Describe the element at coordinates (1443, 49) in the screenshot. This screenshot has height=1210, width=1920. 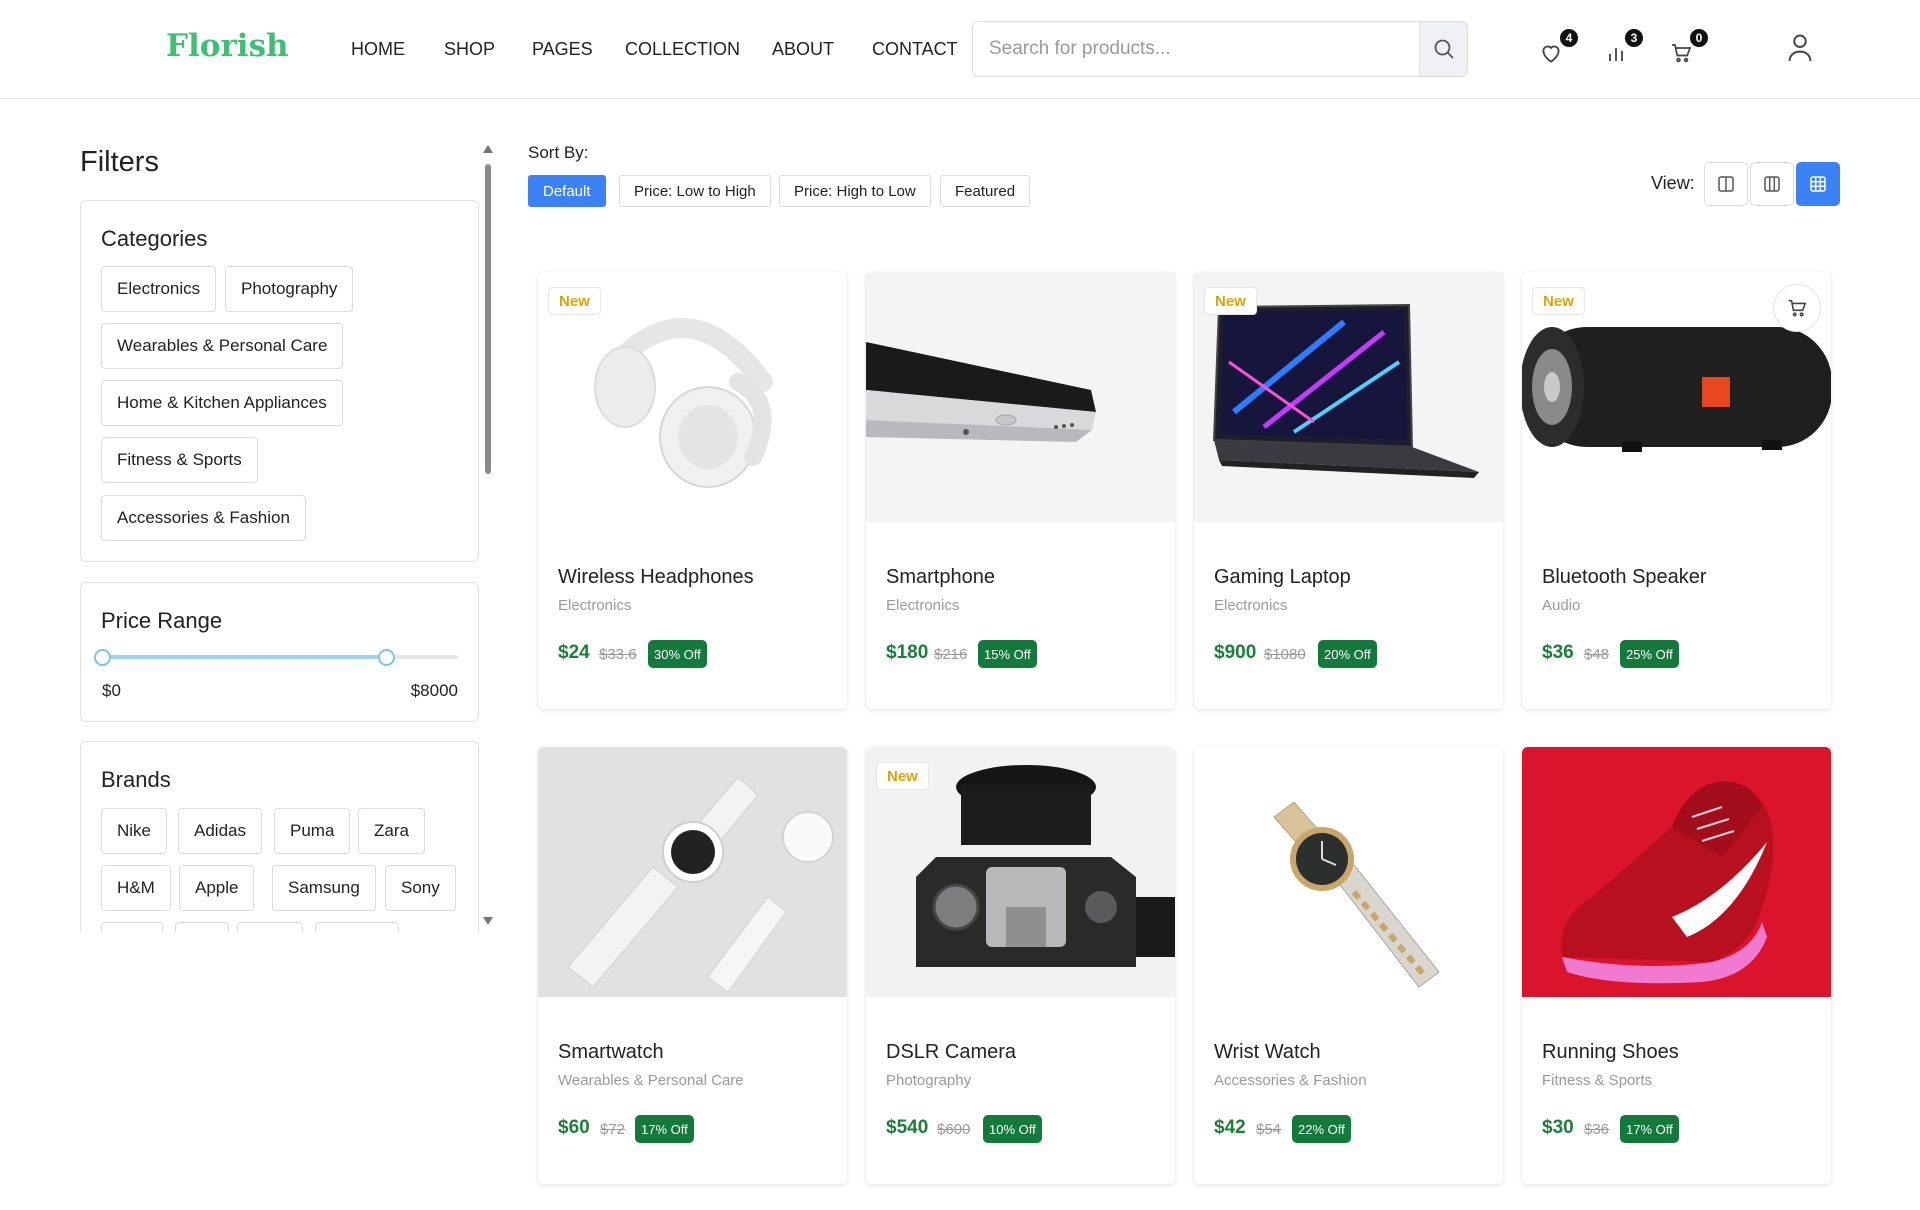
I see `search-button` at that location.